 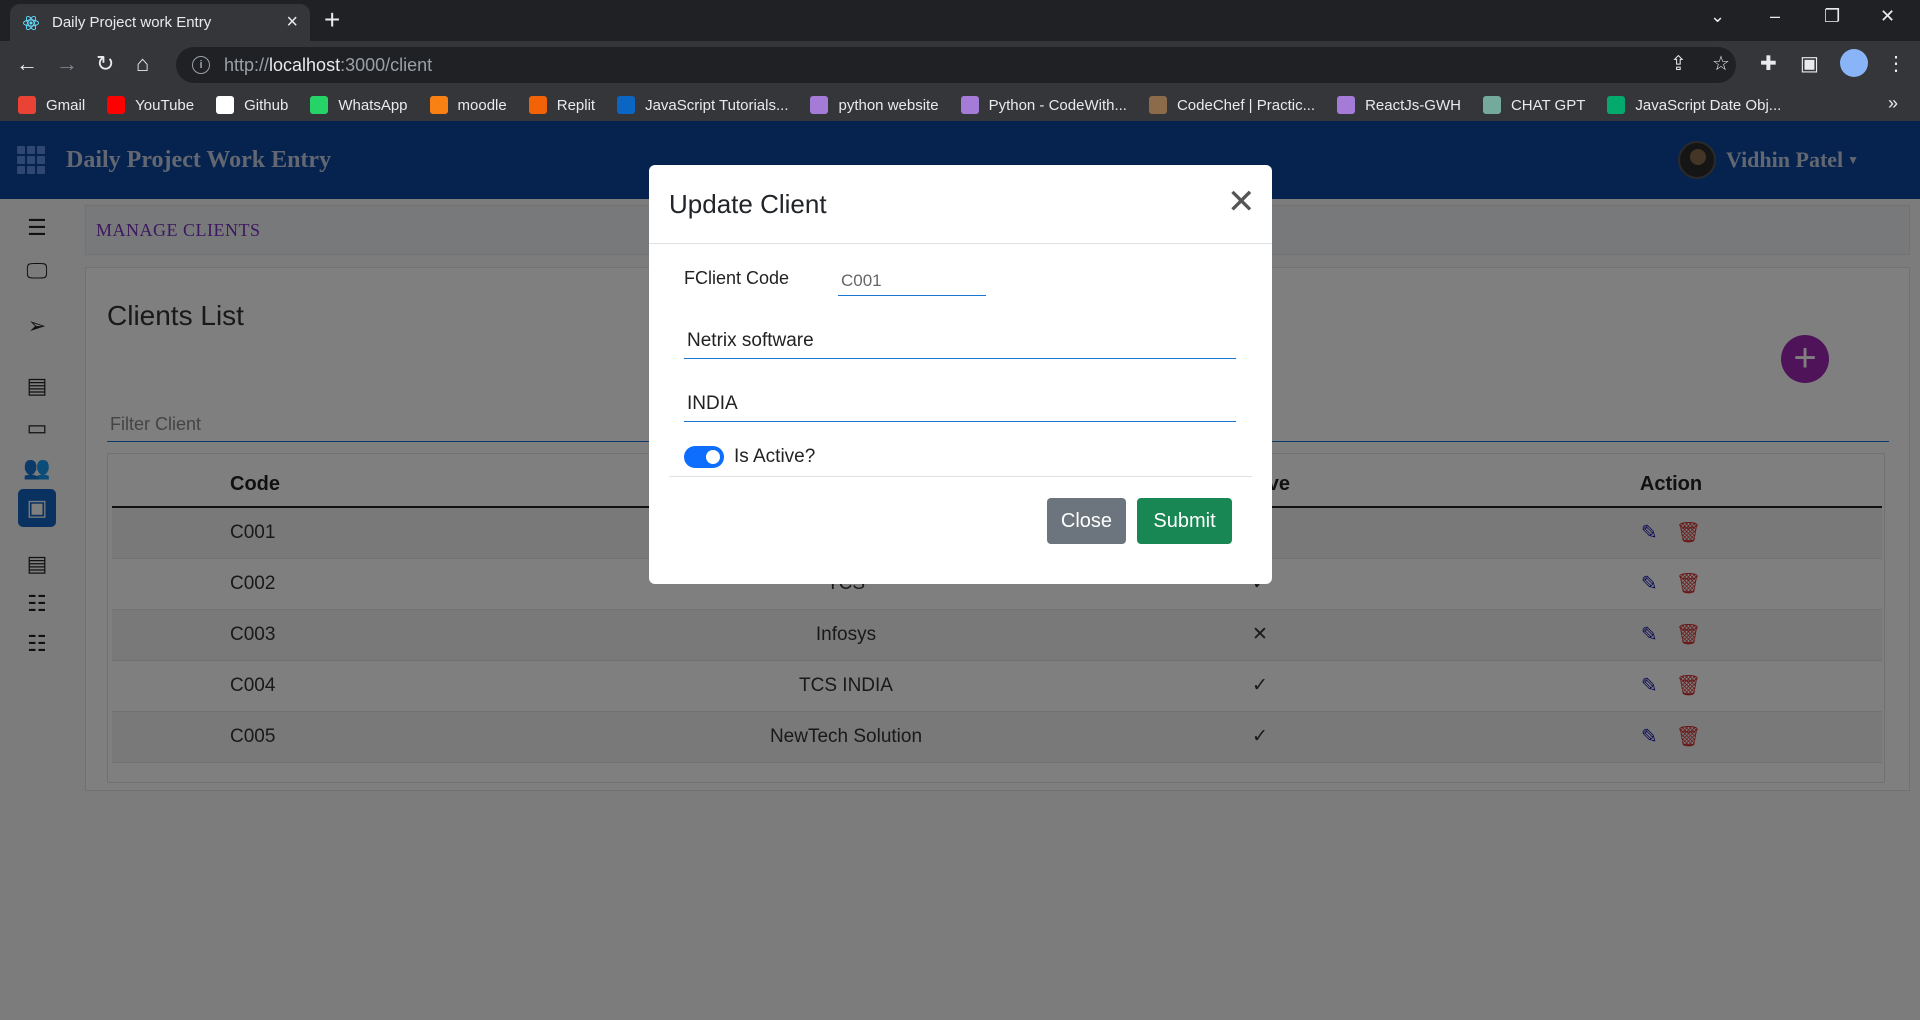 What do you see at coordinates (748, 204) in the screenshot?
I see `modal-title: Update Client` at bounding box center [748, 204].